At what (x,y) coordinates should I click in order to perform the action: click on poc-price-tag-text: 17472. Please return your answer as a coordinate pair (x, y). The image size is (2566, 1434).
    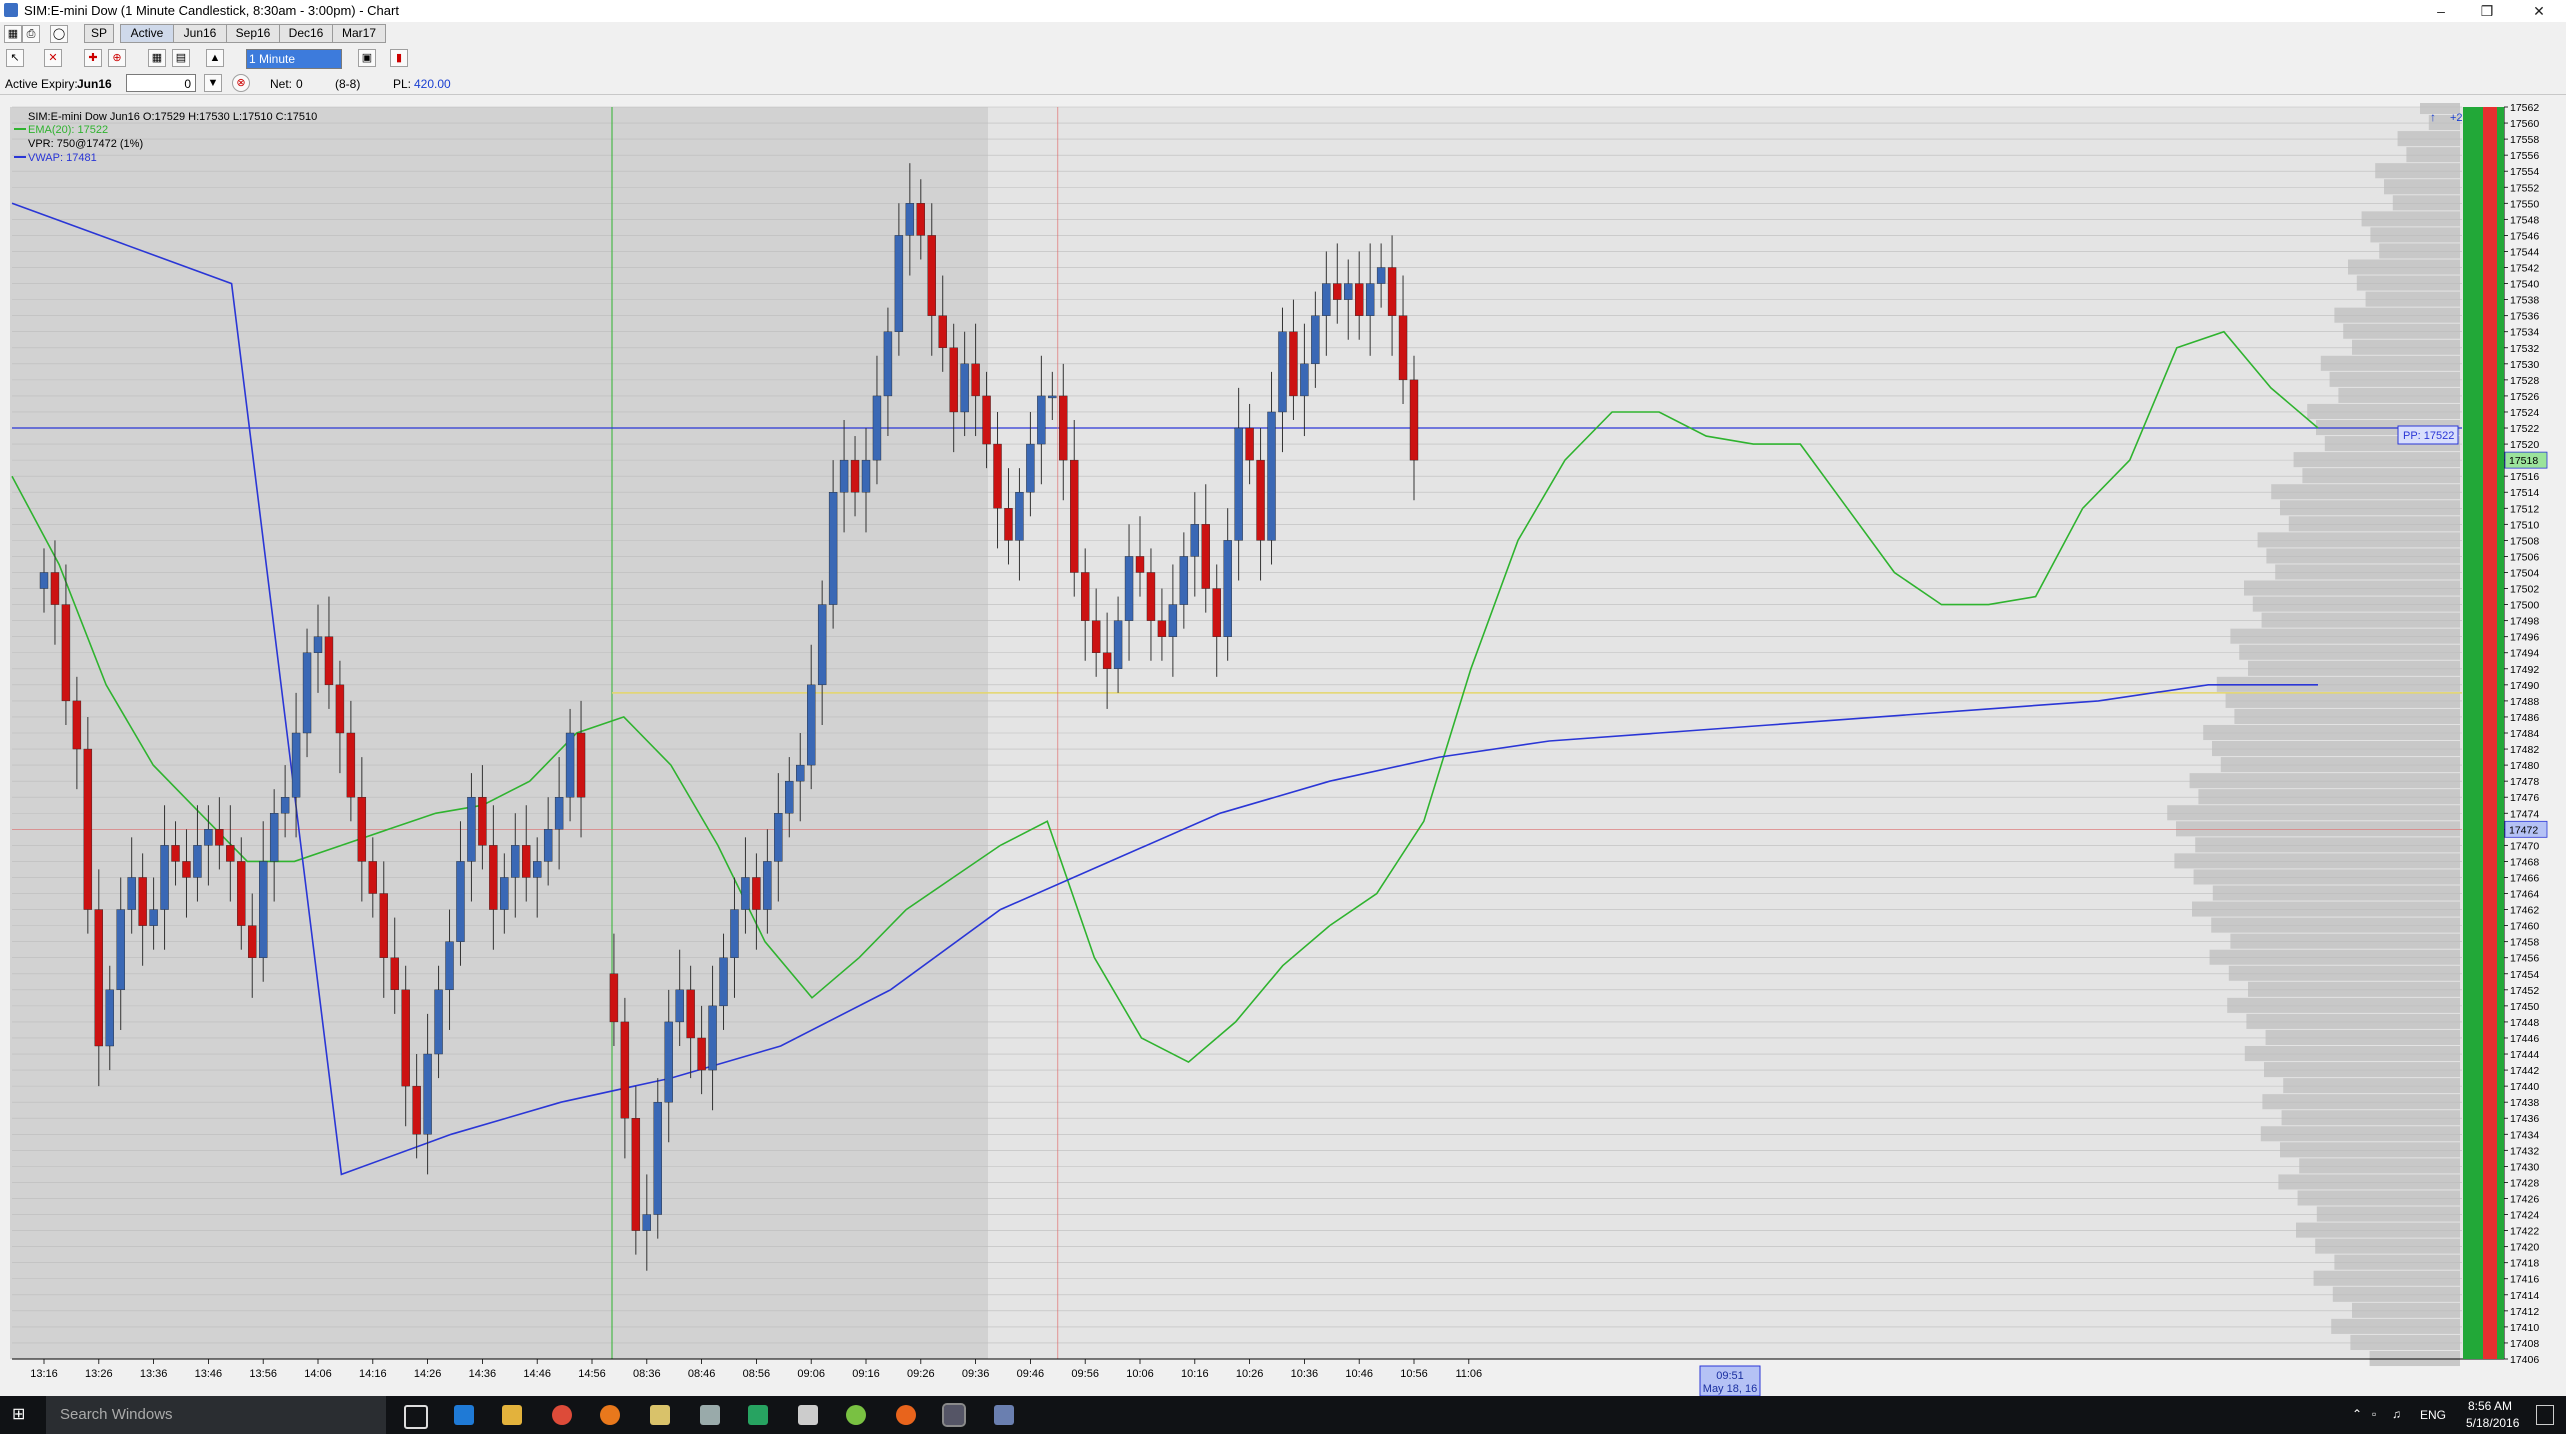
    Looking at the image, I should click on (2523, 830).